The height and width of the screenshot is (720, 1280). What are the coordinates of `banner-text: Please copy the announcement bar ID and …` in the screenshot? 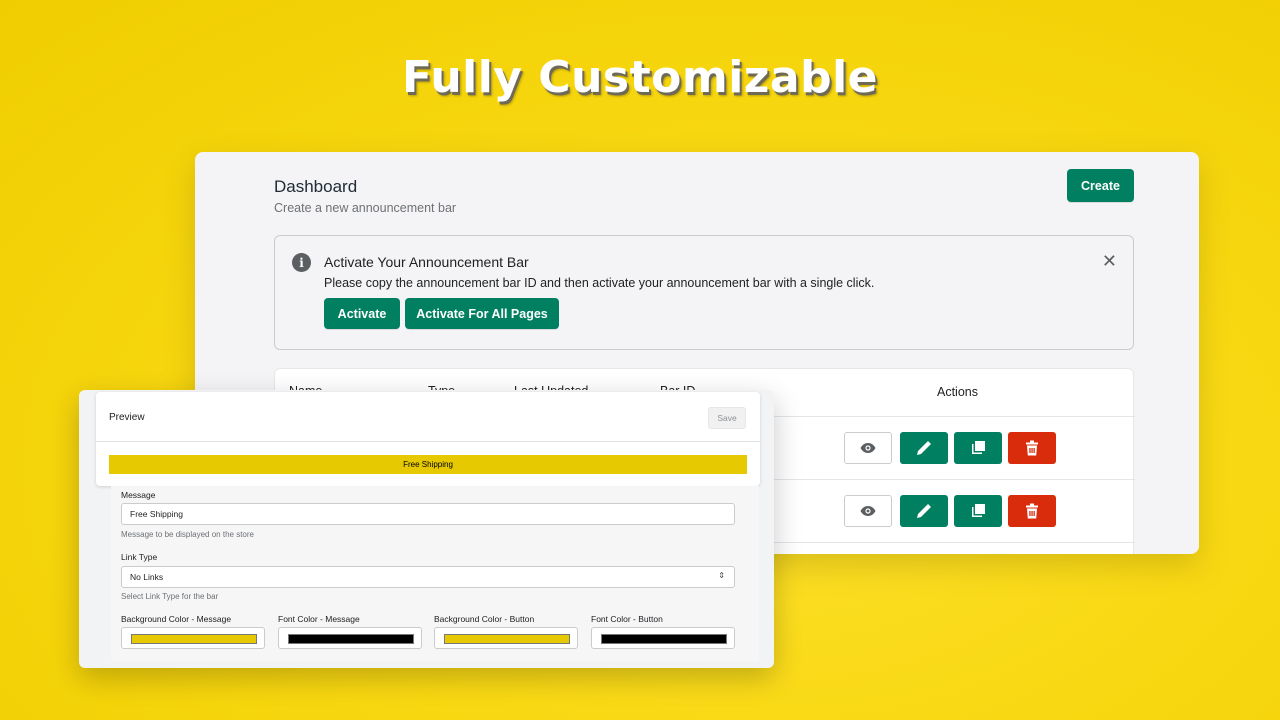 It's located at (599, 283).